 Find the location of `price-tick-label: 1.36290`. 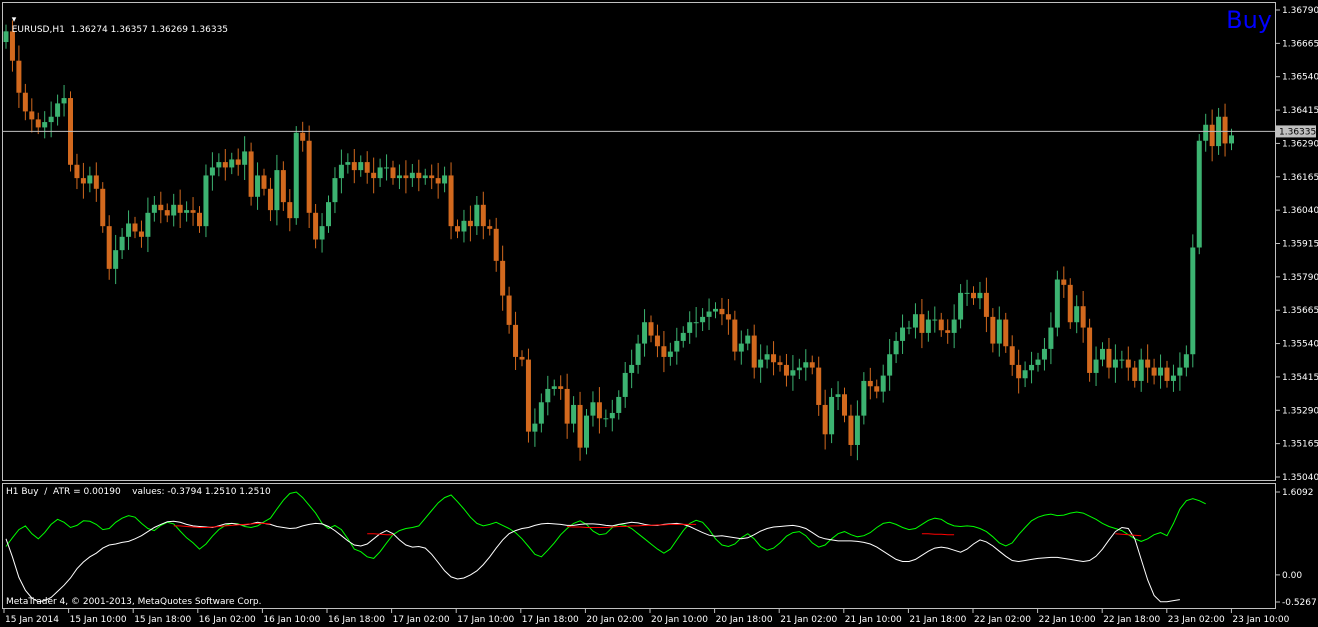

price-tick-label: 1.36290 is located at coordinates (1300, 144).